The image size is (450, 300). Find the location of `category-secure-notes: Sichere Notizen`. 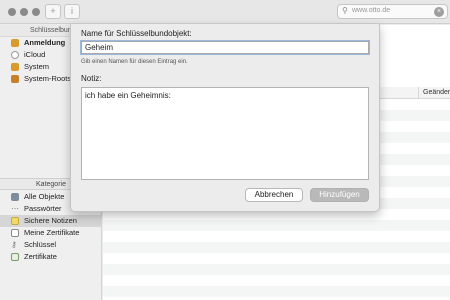

category-secure-notes: Sichere Notizen is located at coordinates (51, 221).